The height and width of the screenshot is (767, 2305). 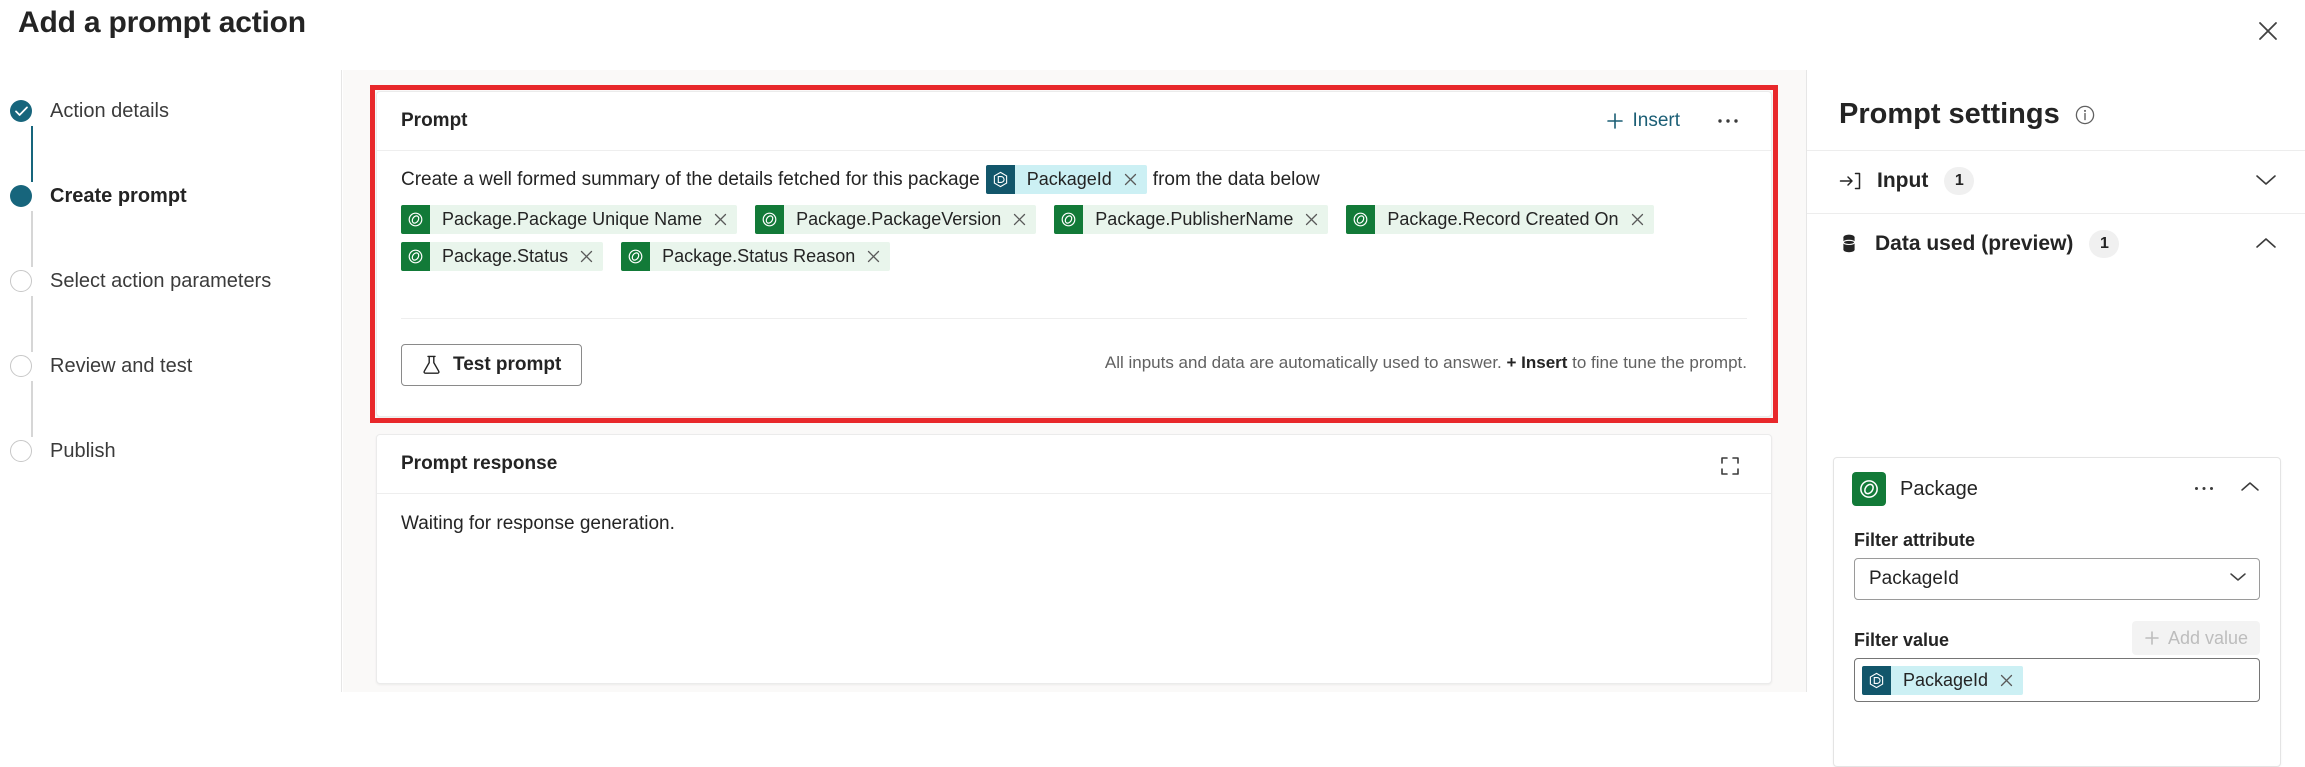 I want to click on close-button, so click(x=2268, y=31).